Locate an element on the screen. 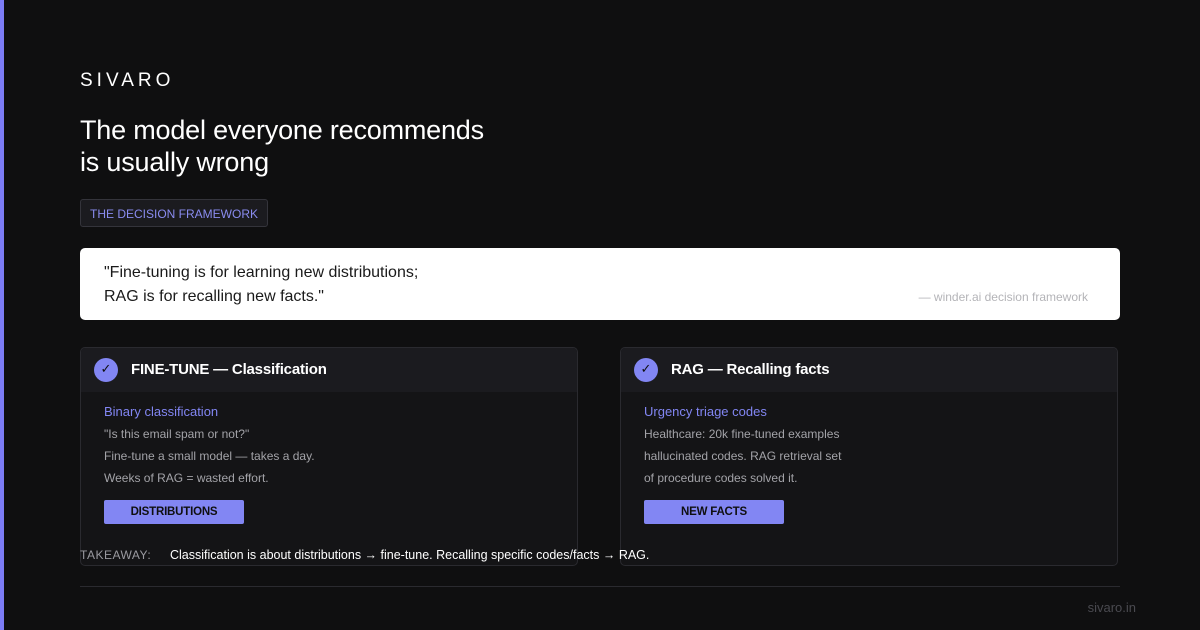 Image resolution: width=1200 pixels, height=630 pixels. headline-line-1: The model everyone recommends is located at coordinates (282, 130).